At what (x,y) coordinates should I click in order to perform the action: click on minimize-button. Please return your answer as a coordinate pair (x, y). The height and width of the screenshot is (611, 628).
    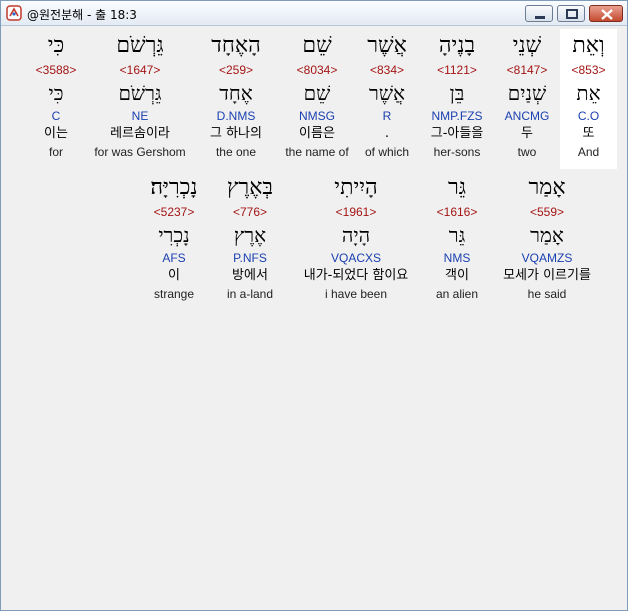
    Looking at the image, I should click on (539, 13).